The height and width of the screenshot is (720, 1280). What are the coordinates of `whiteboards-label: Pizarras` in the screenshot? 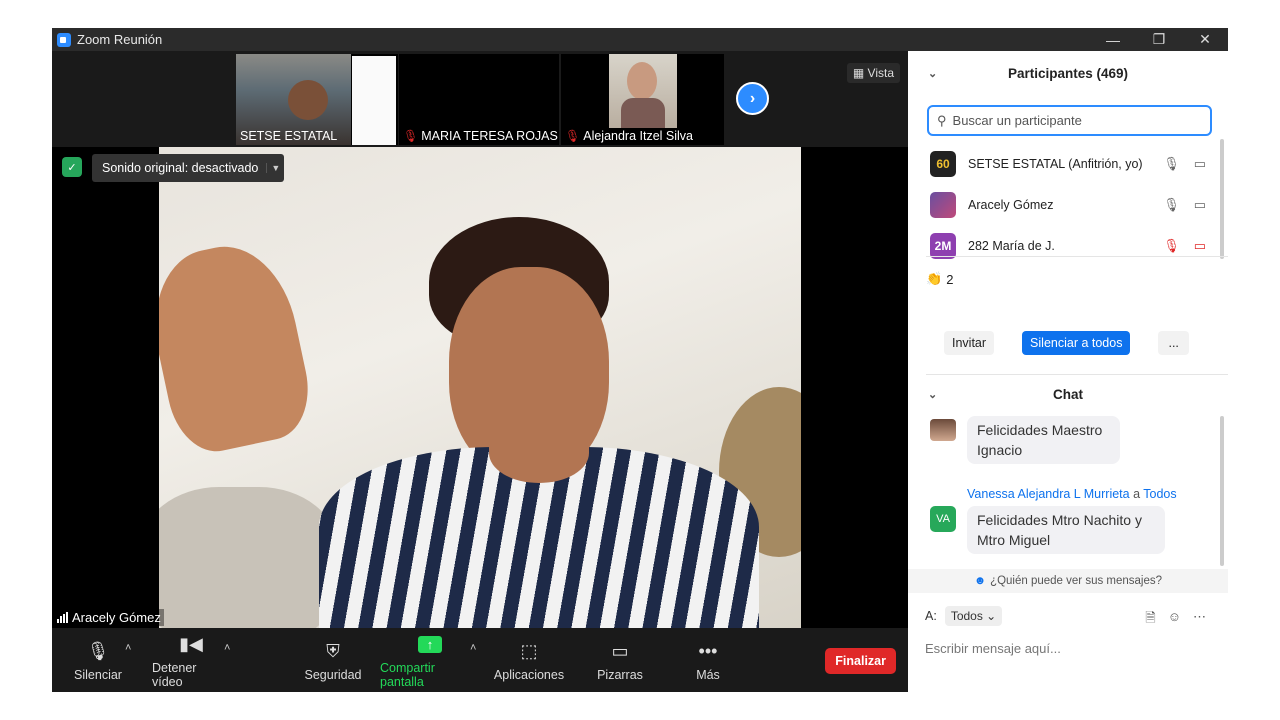 It's located at (620, 675).